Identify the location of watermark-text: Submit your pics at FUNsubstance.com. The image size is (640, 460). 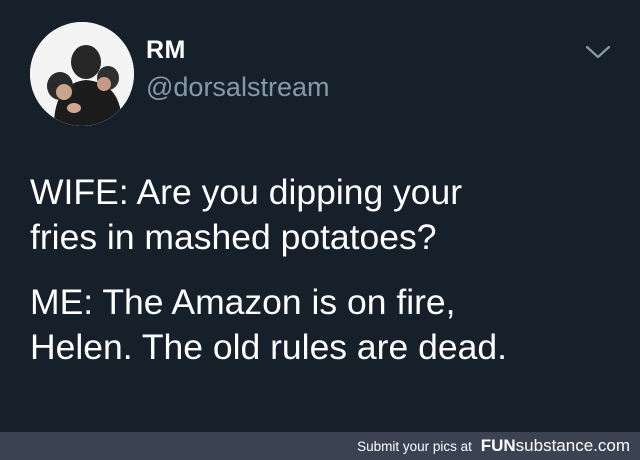
(493, 445).